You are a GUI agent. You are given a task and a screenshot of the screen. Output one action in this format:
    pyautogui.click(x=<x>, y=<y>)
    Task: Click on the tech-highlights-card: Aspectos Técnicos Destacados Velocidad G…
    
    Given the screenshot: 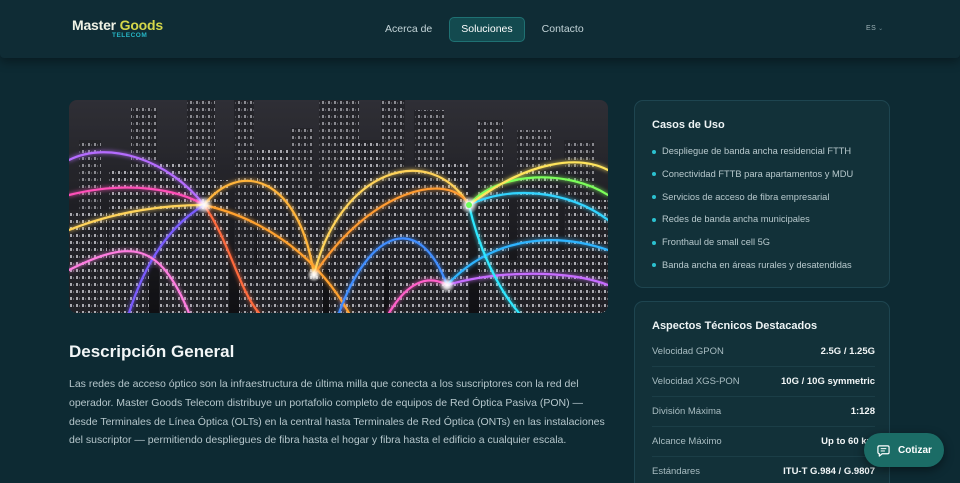 What is the action you would take?
    pyautogui.click(x=762, y=392)
    